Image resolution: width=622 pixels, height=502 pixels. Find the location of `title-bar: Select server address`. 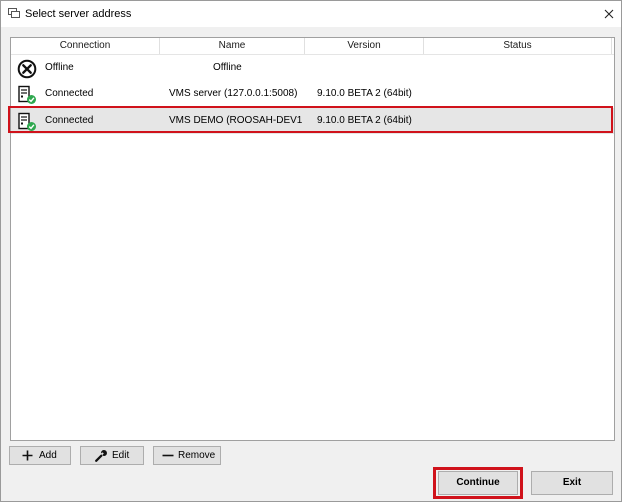

title-bar: Select server address is located at coordinates (311, 14).